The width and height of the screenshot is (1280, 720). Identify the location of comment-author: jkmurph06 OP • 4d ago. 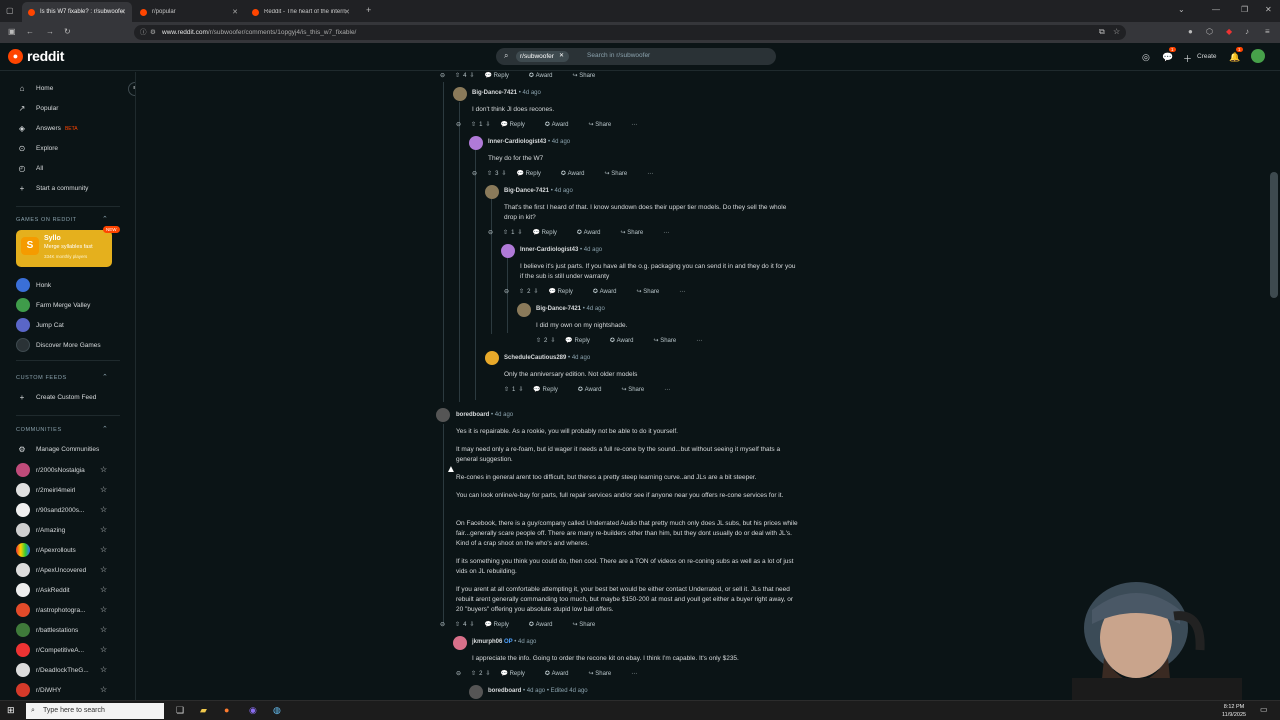
(504, 642).